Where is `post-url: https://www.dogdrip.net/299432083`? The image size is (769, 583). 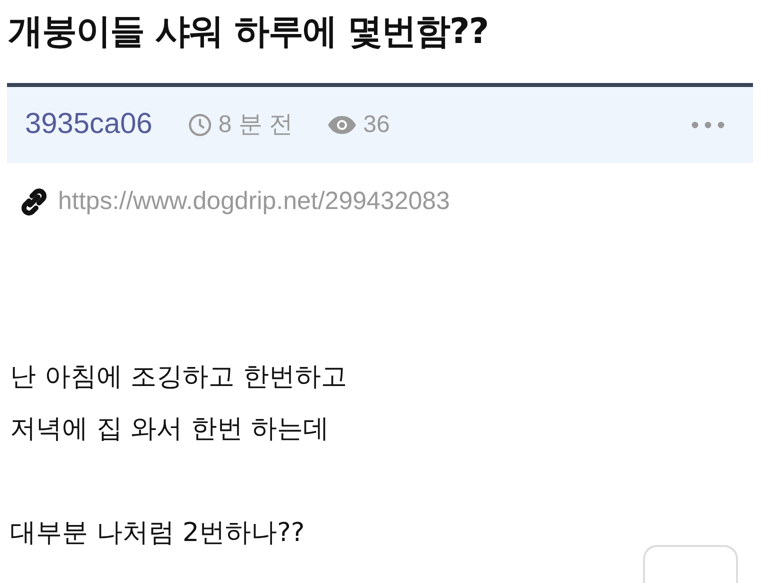
post-url: https://www.dogdrip.net/299432083 is located at coordinates (254, 201).